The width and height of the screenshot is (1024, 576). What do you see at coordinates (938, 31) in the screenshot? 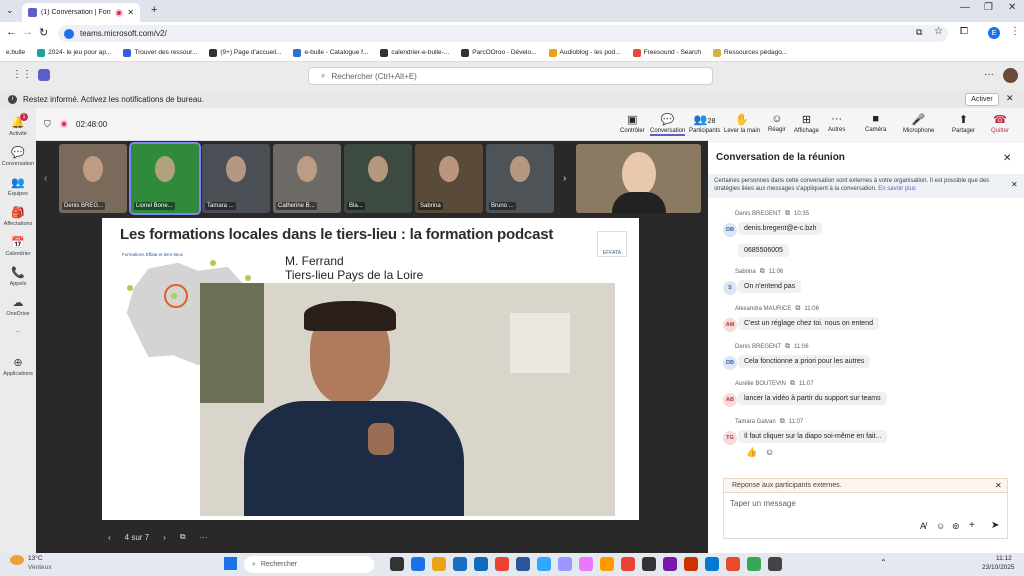
I see `bookmark-star-icon: ☆` at bounding box center [938, 31].